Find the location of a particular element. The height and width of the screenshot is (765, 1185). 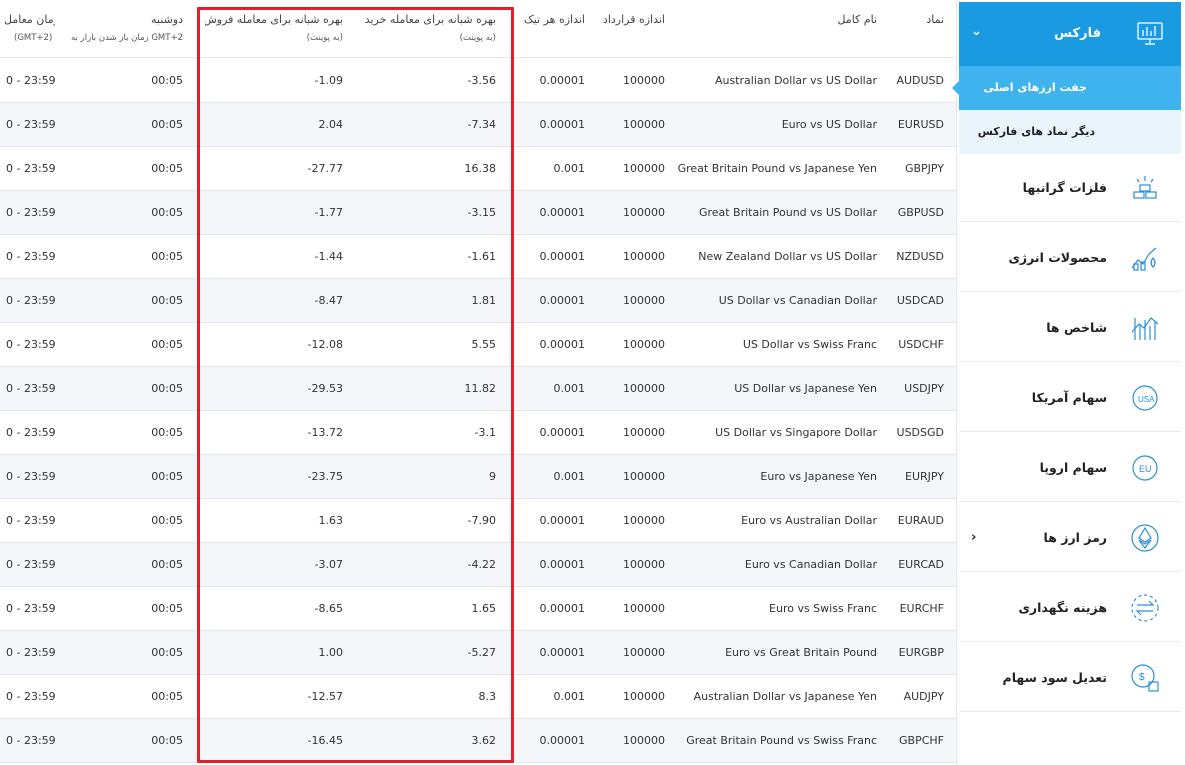

header-buy-unit: (به پوینت) is located at coordinates (477, 38).